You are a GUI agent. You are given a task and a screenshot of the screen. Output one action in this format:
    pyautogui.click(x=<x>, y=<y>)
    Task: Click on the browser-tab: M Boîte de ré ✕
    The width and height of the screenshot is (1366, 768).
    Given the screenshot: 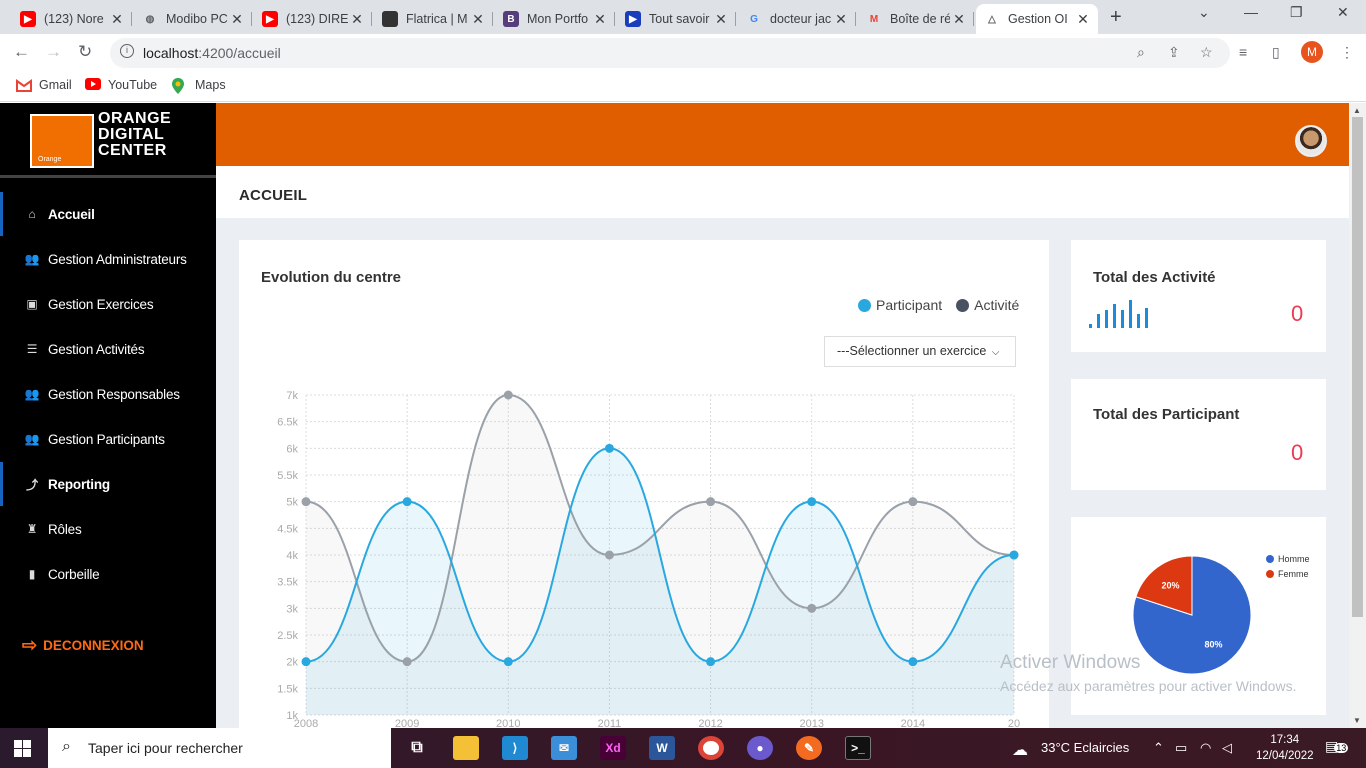 What is the action you would take?
    pyautogui.click(x=916, y=19)
    